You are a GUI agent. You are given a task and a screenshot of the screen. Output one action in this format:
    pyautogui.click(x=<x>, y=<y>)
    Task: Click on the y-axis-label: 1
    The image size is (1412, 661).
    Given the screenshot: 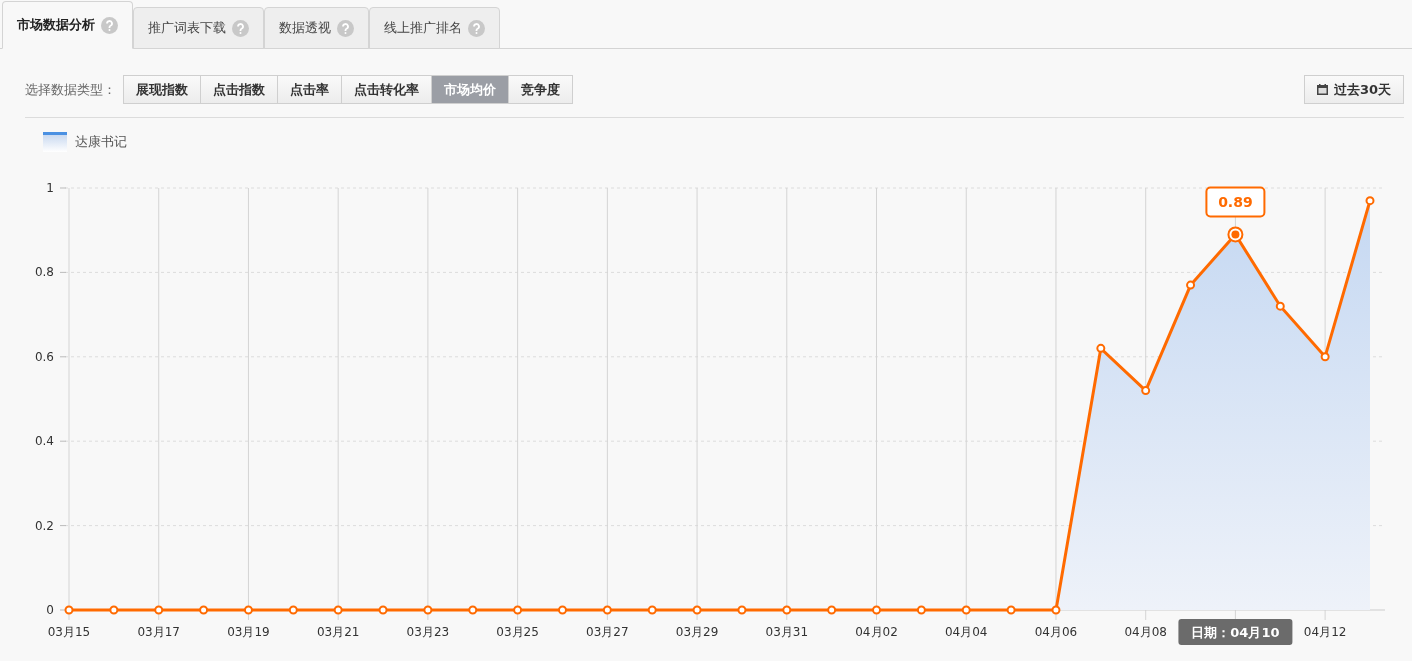 What is the action you would take?
    pyautogui.click(x=50, y=188)
    